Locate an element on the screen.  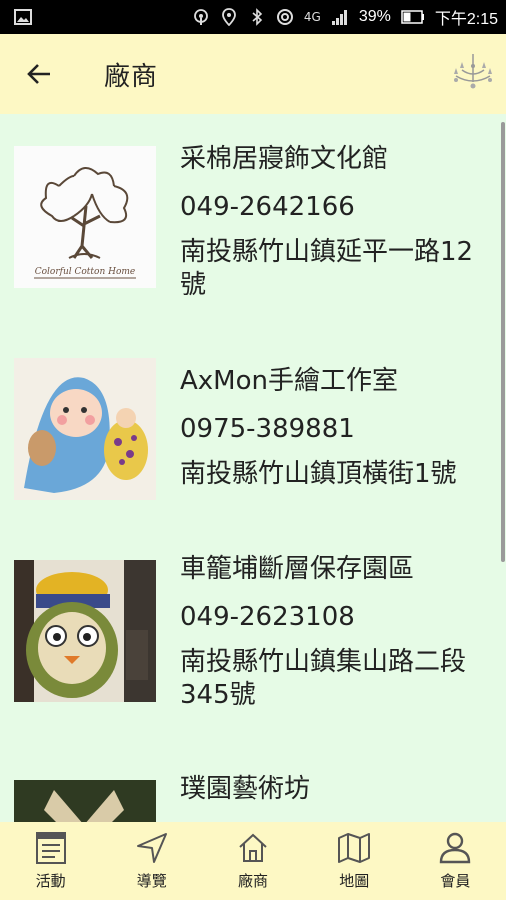
sync-icon is located at coordinates (284, 17).